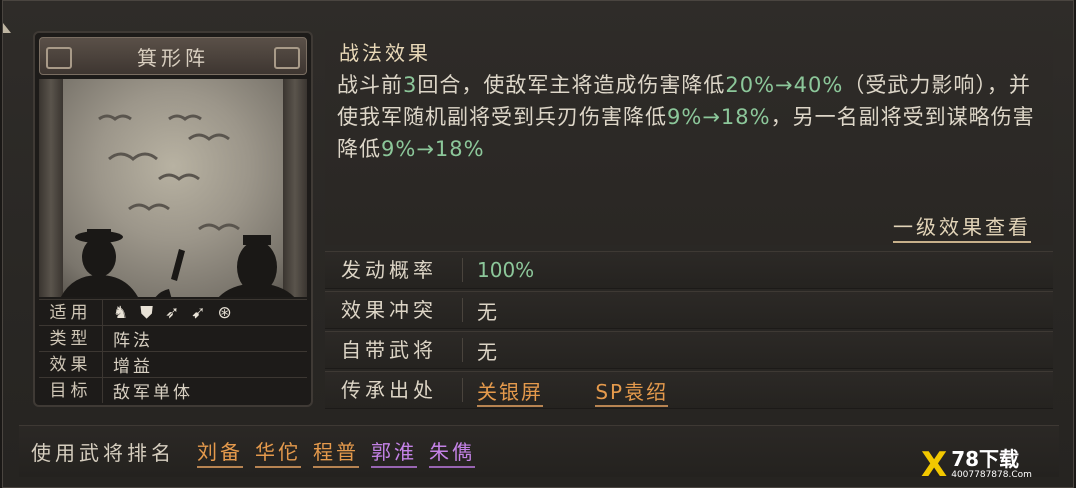 This screenshot has width=1076, height=488. What do you see at coordinates (71, 312) in the screenshot?
I see `info-label-applicable: 适用` at bounding box center [71, 312].